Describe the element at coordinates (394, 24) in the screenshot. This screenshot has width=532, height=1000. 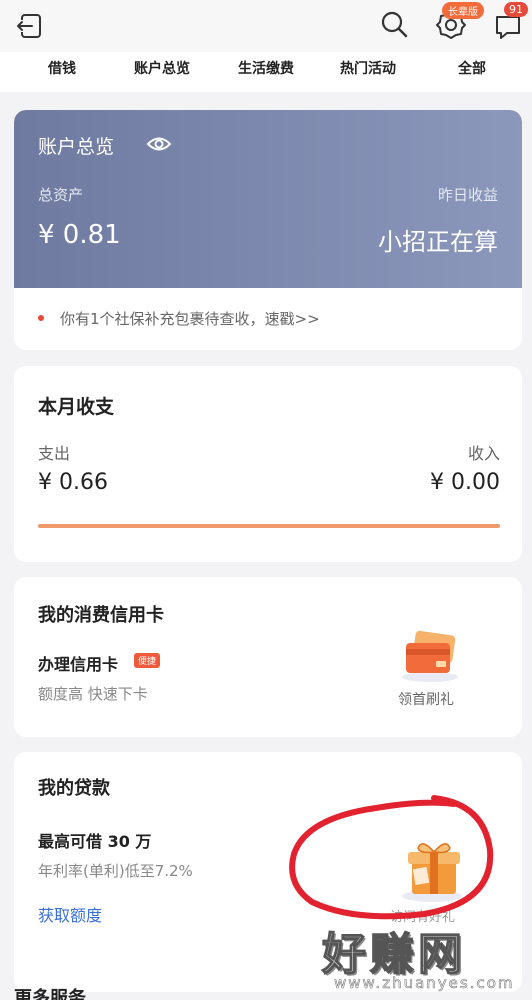
I see `search-icon` at that location.